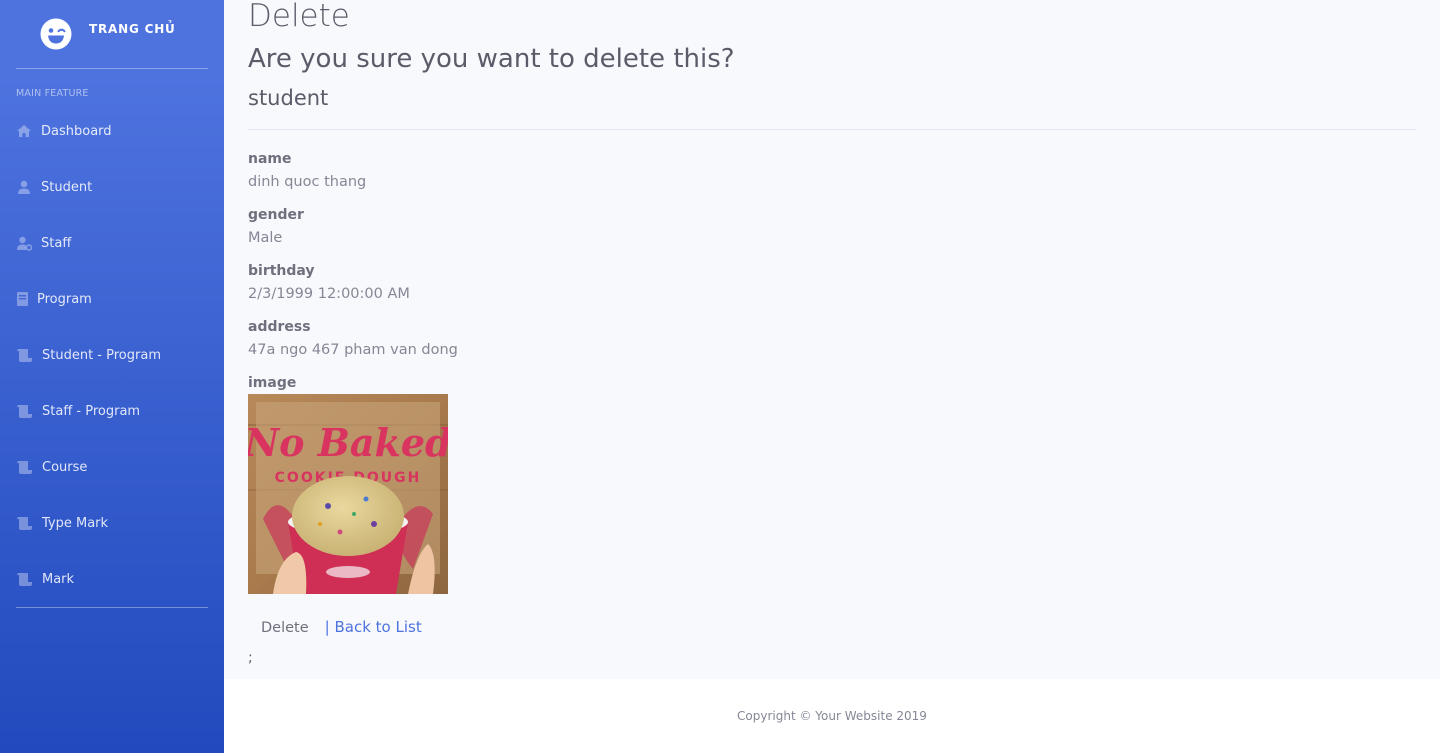 The image size is (1440, 753). Describe the element at coordinates (112, 299) in the screenshot. I see `sidebar-item-program: Program` at that location.